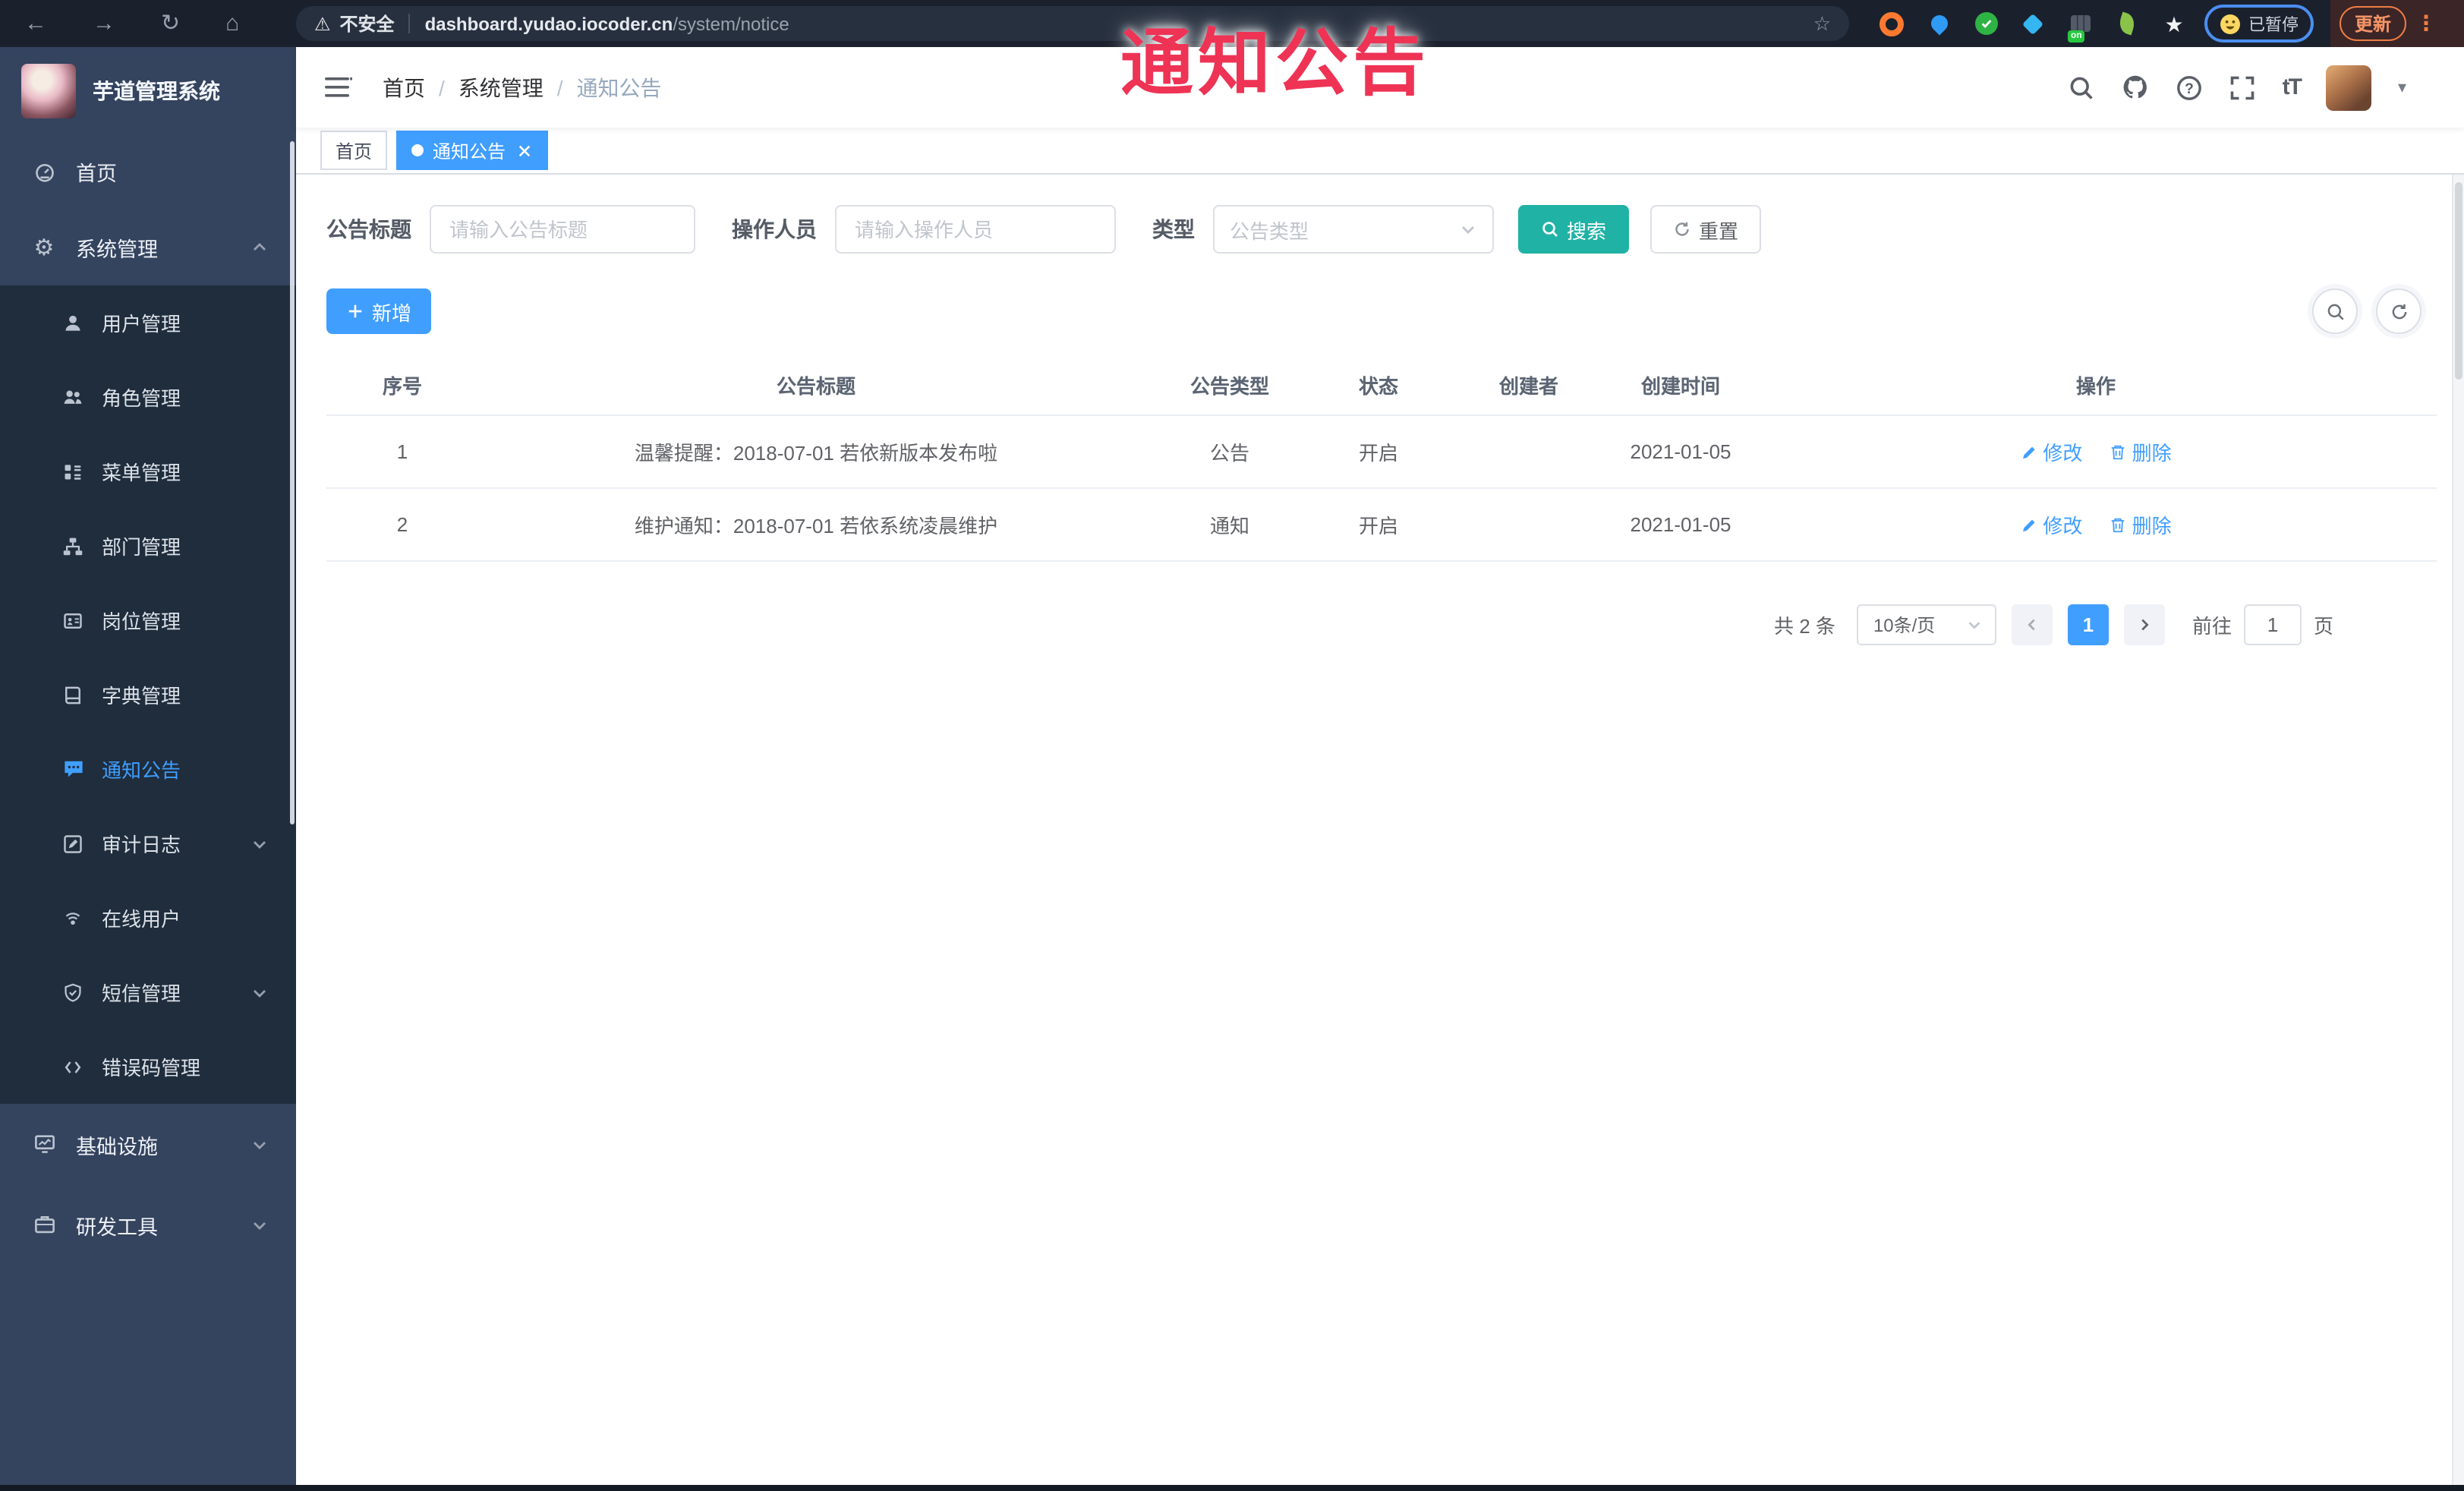 The image size is (2464, 1491). I want to click on select-placeholder: 公告类型, so click(1269, 231).